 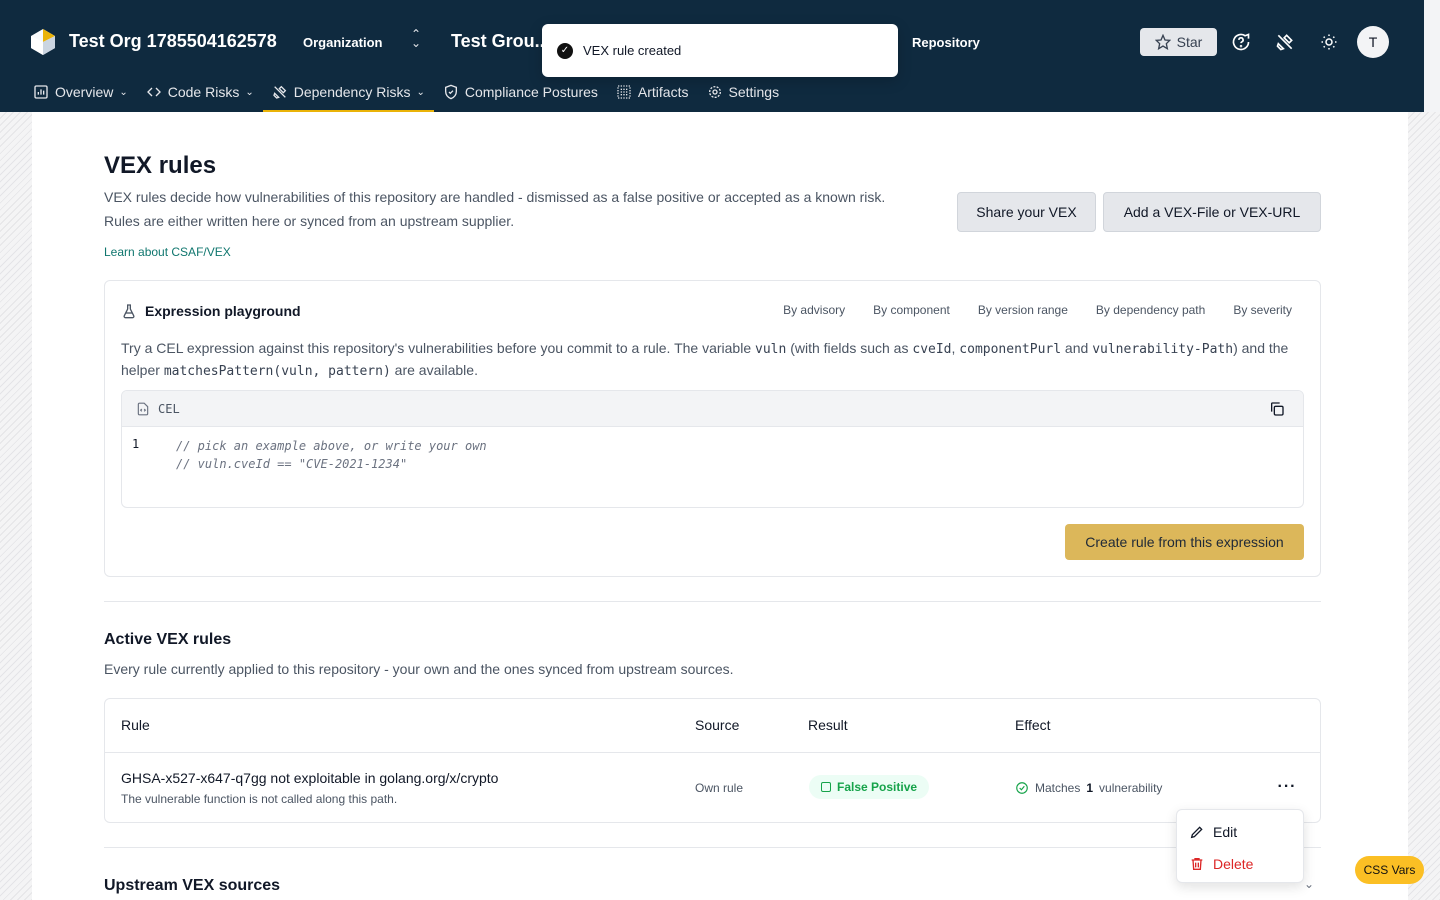 I want to click on repo-switcher-label: Repository, so click(x=946, y=42).